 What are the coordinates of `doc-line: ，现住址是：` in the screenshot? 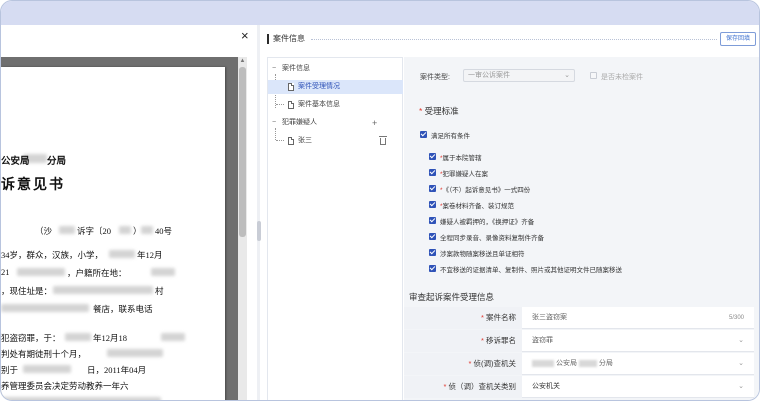 It's located at (27, 291).